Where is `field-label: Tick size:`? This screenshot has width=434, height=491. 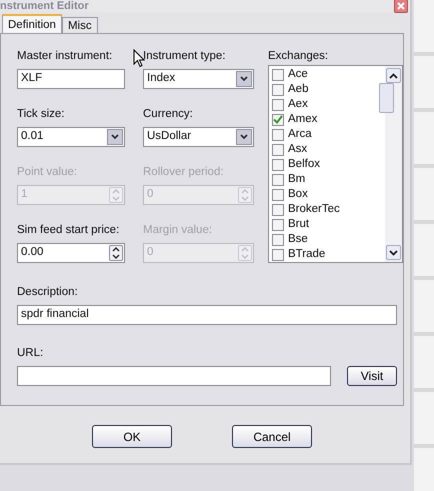
field-label: Tick size: is located at coordinates (41, 114).